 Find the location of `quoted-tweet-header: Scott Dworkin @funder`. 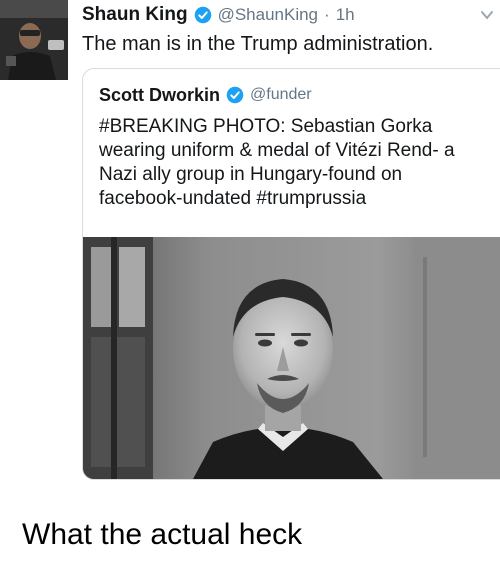

quoted-tweet-header: Scott Dworkin @funder is located at coordinates (205, 95).